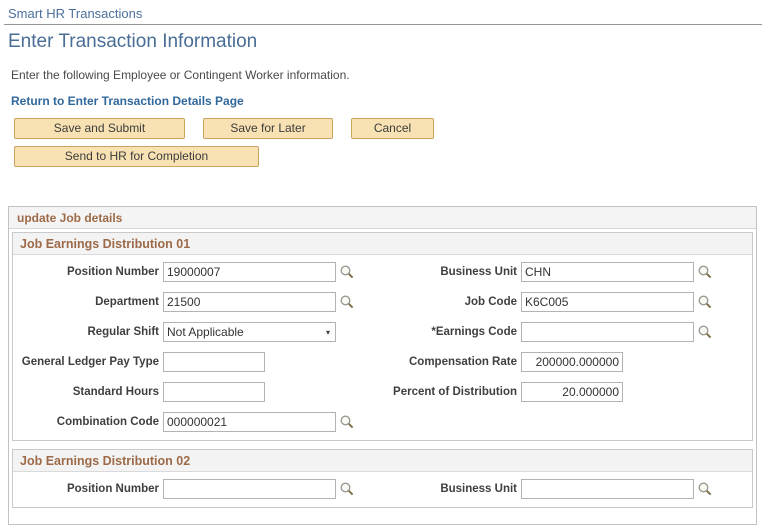 This screenshot has height=525, width=768. I want to click on earnings-code-lookup-icon, so click(705, 332).